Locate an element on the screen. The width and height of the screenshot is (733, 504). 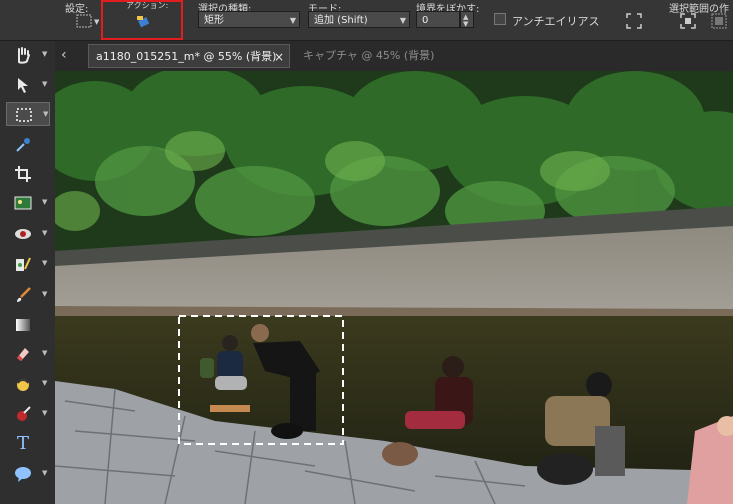
preset-dropdown: ▼ is located at coordinates (89, 21).